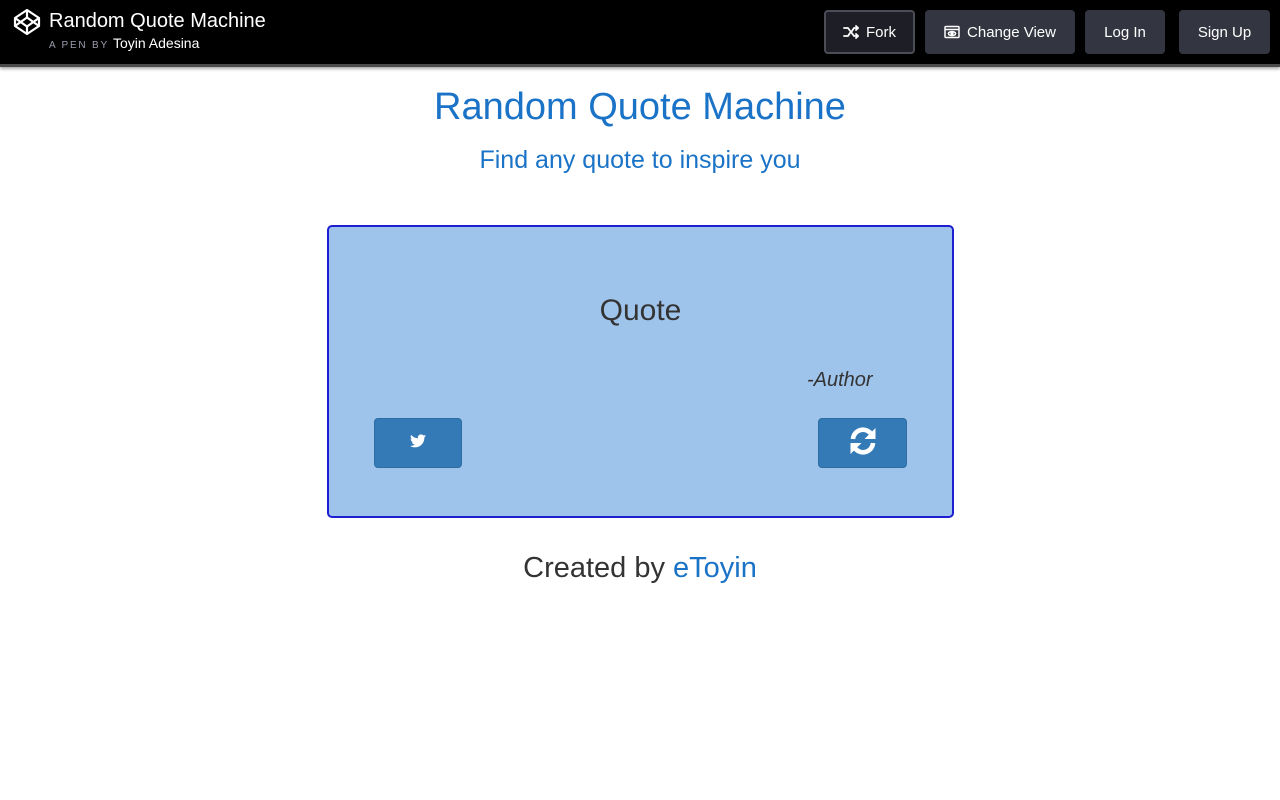 The image size is (1280, 800). Describe the element at coordinates (840, 380) in the screenshot. I see `quote-author: -Author` at that location.